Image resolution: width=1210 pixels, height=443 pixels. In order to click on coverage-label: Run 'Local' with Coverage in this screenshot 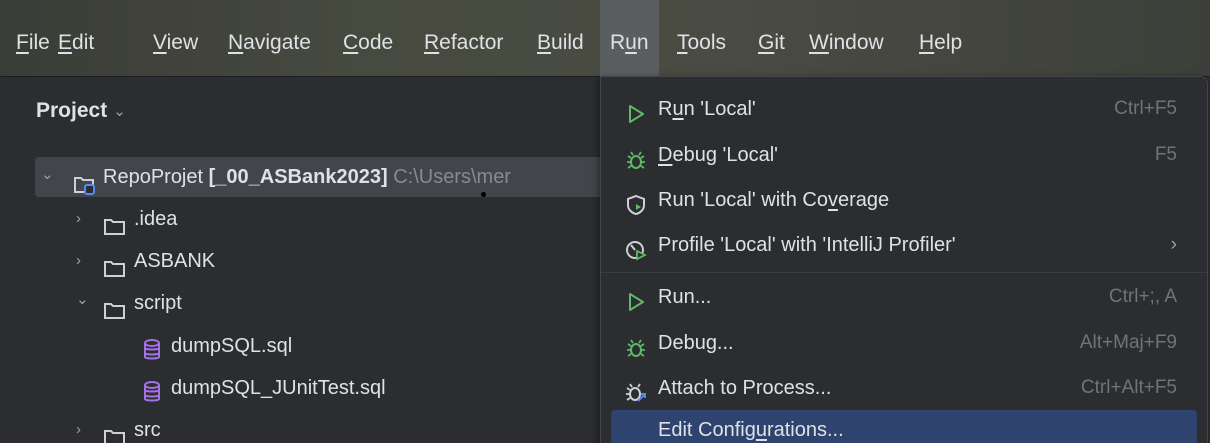, I will do `click(773, 200)`.